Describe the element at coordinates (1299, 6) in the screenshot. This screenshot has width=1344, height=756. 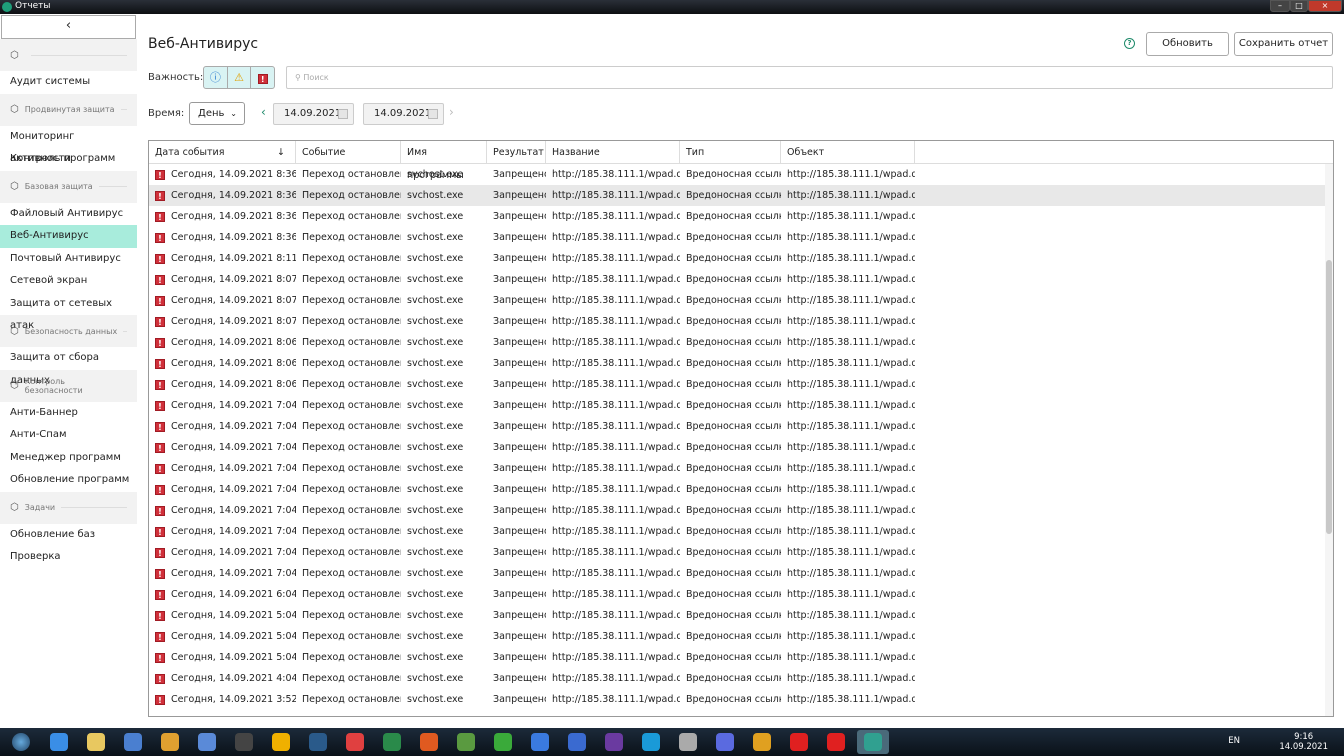
I see `maximize-button: □` at that location.